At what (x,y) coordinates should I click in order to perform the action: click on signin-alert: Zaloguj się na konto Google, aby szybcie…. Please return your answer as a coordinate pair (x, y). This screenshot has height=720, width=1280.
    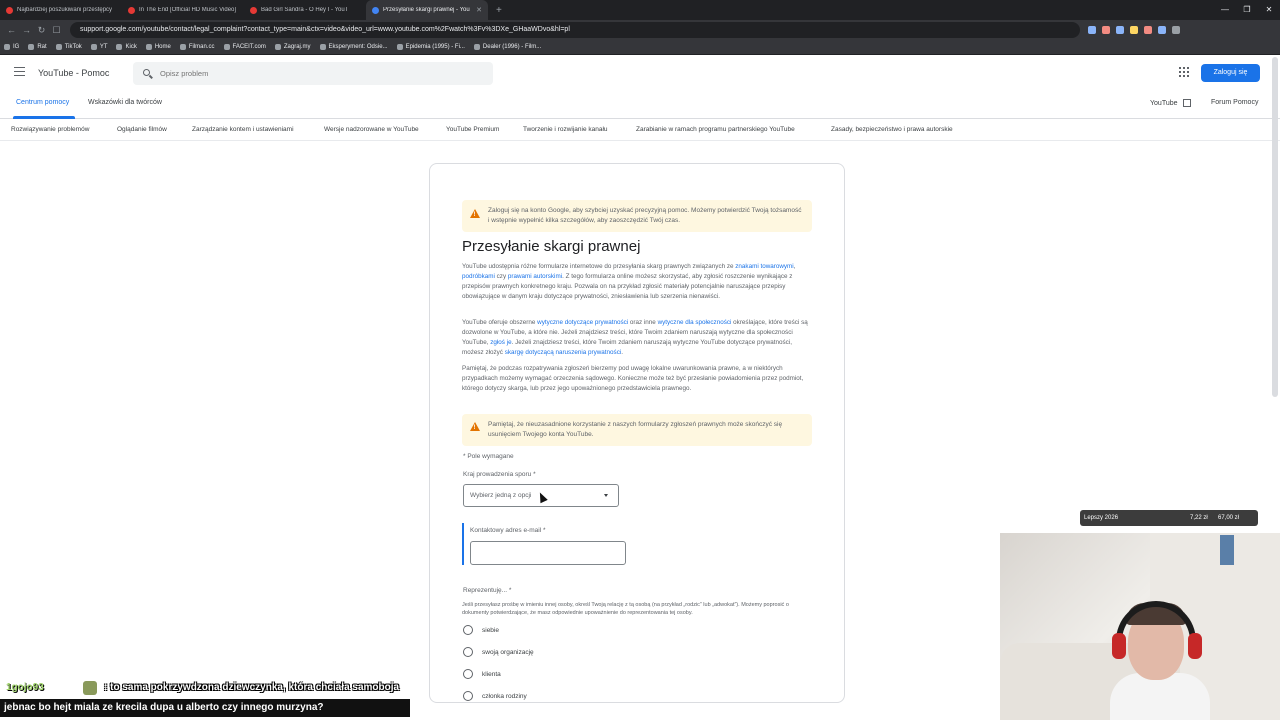
    Looking at the image, I should click on (637, 216).